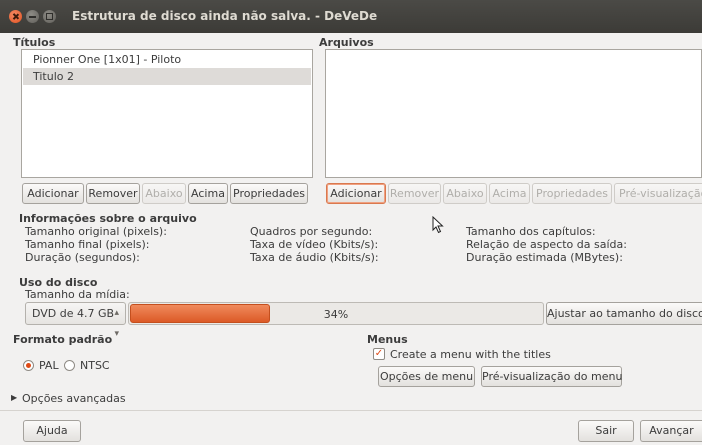 The image size is (702, 445). Describe the element at coordinates (426, 376) in the screenshot. I see `menu-options-button: Opções de menu` at that location.